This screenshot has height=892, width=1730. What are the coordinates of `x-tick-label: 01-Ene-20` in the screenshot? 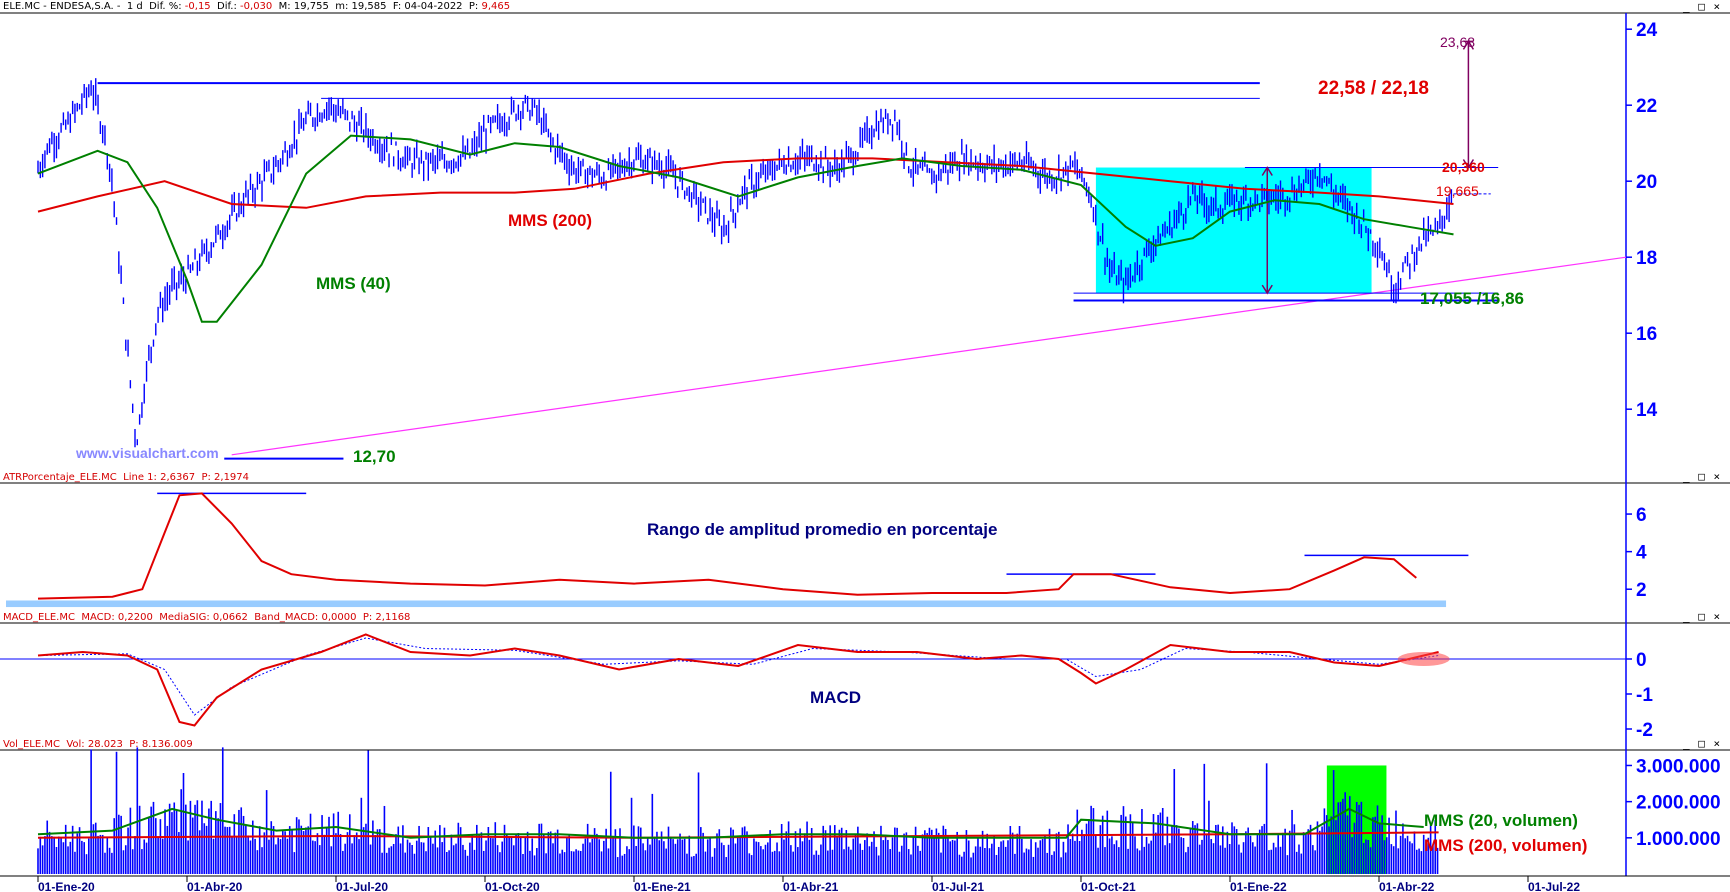 It's located at (66, 886).